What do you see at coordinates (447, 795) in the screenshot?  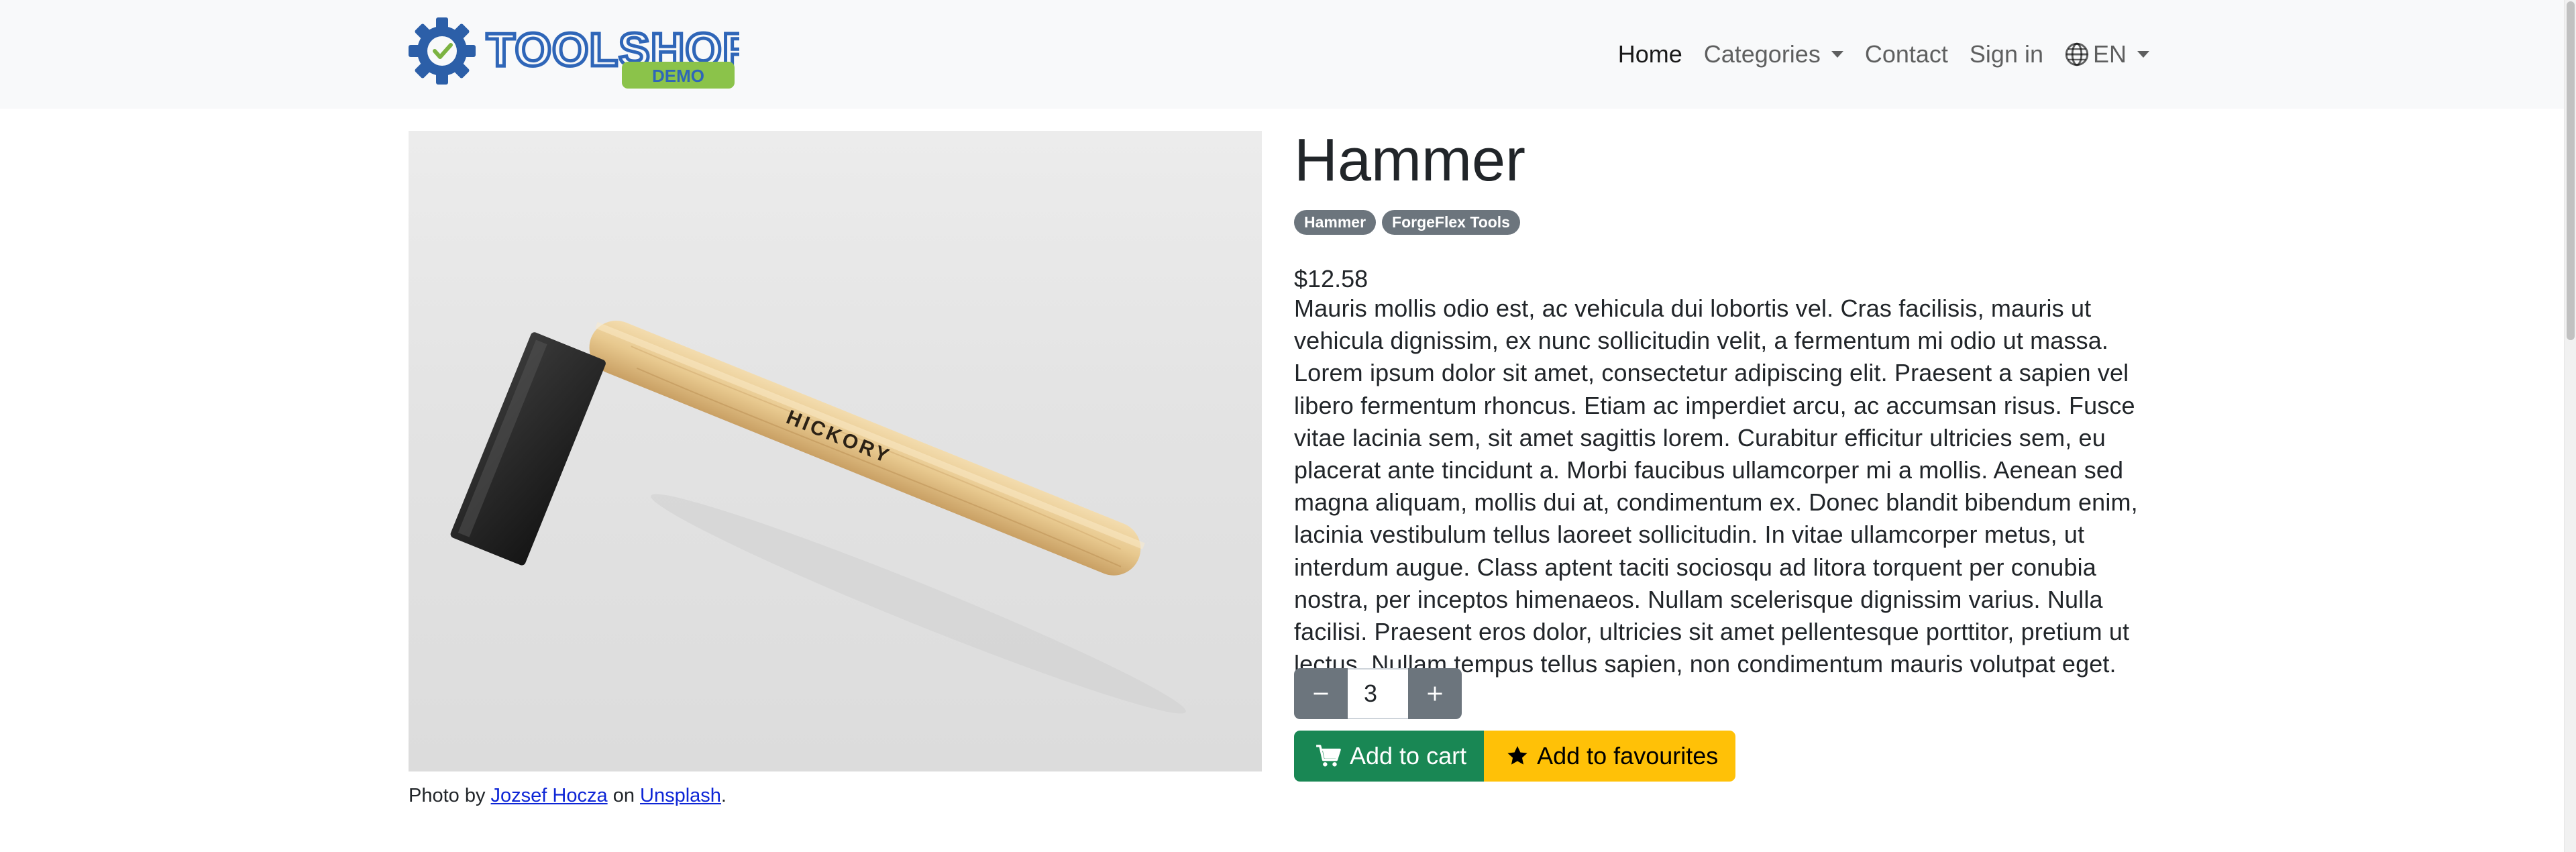 I see `photo-credit-prefix: Photo by` at bounding box center [447, 795].